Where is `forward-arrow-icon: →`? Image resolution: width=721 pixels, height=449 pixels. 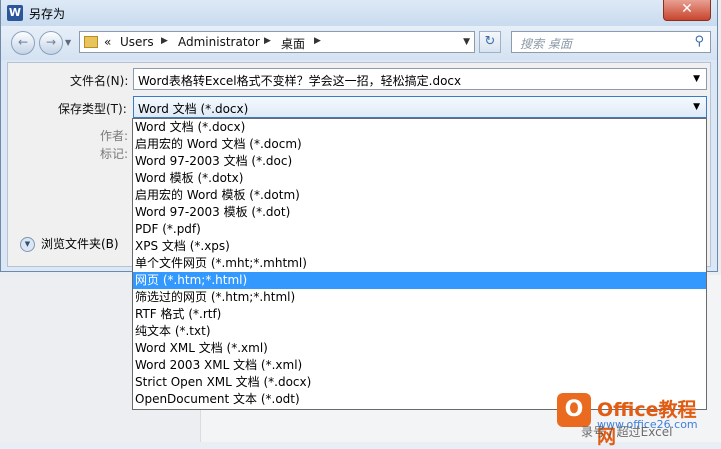 forward-arrow-icon: → is located at coordinates (51, 43).